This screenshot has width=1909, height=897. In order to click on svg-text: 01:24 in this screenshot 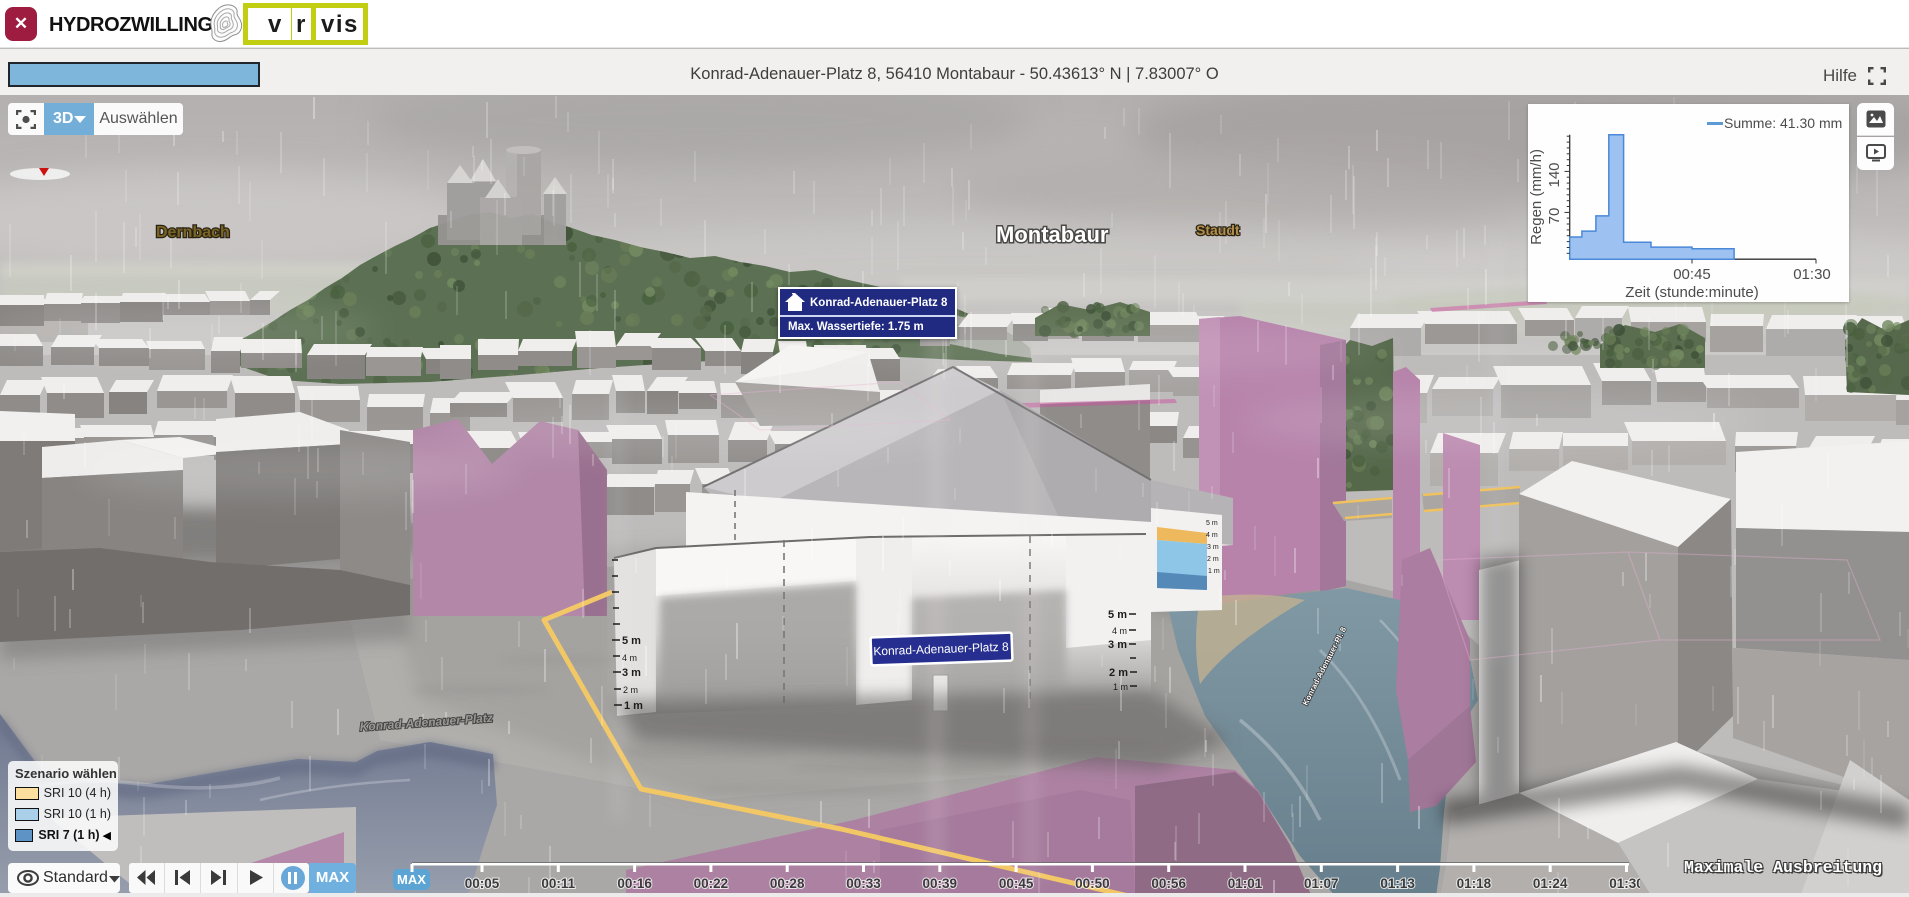, I will do `click(1550, 883)`.